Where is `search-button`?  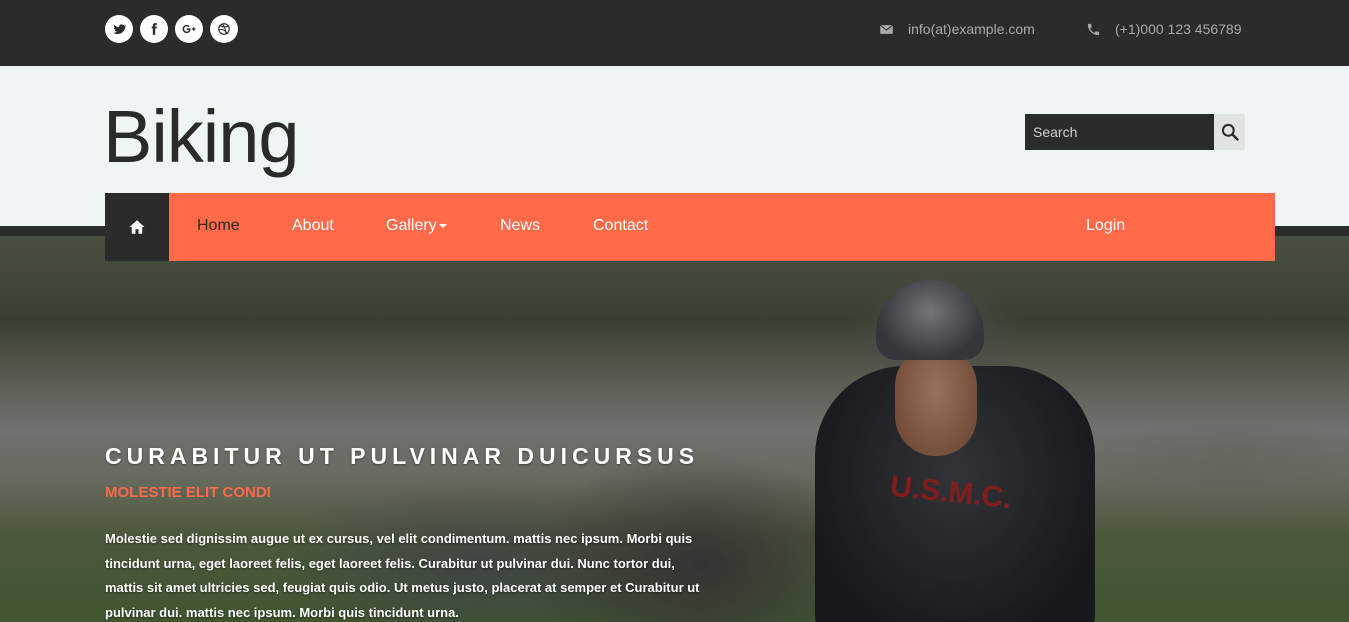
search-button is located at coordinates (1229, 132).